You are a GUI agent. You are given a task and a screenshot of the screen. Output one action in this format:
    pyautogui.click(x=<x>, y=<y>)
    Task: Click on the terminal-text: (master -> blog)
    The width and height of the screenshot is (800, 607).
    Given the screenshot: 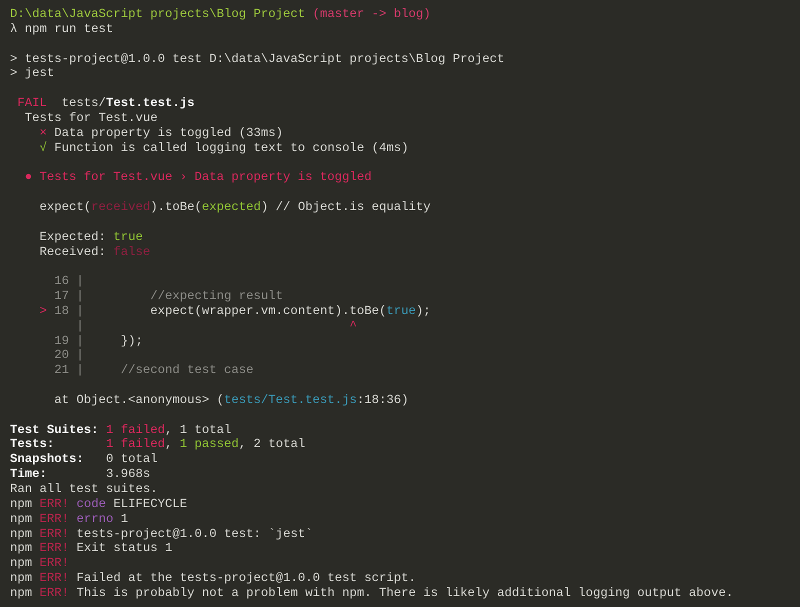 What is the action you would take?
    pyautogui.click(x=371, y=14)
    